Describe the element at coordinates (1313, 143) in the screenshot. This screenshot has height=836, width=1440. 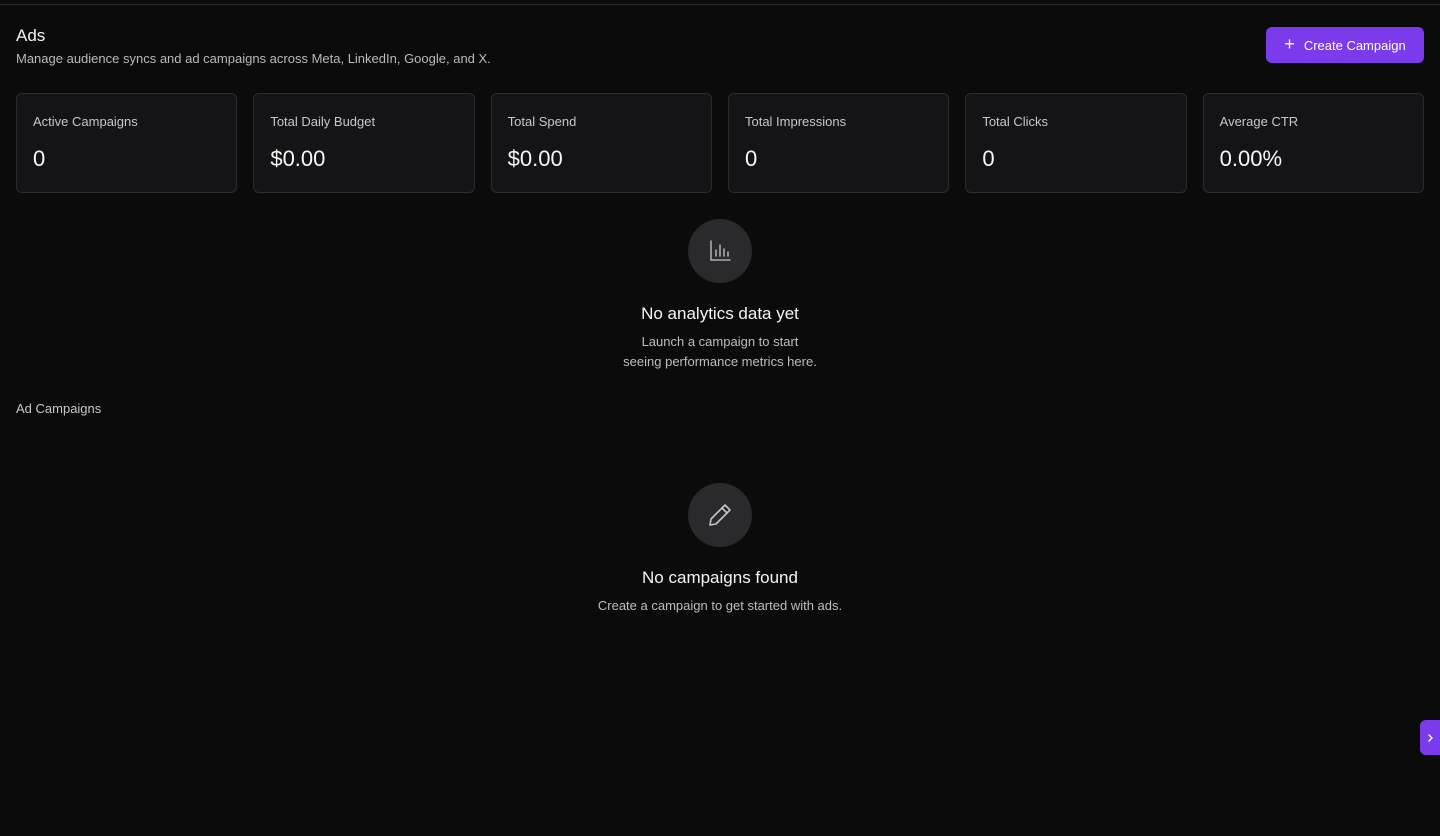
I see `stat-card-average-ctr: Average CTR 0.00%` at that location.